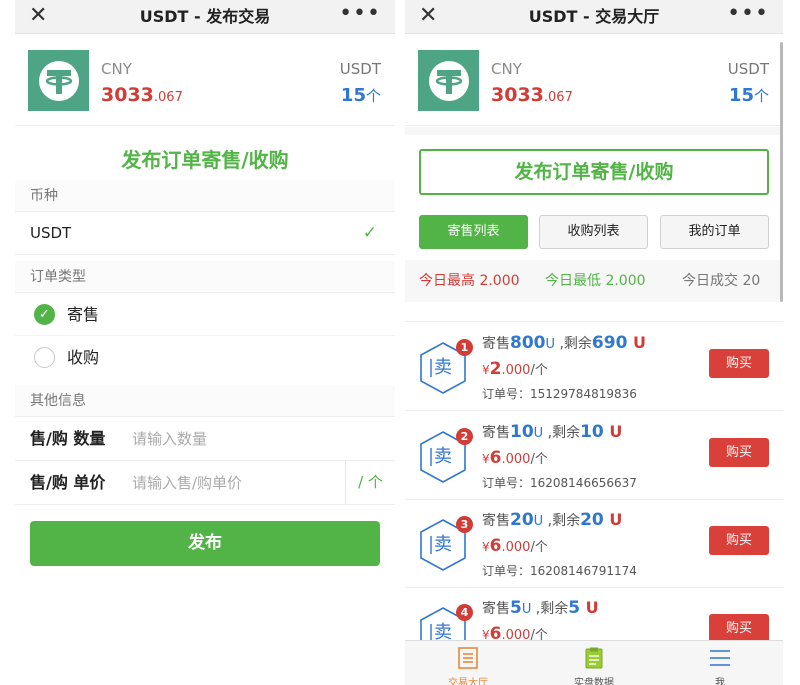  What do you see at coordinates (205, 401) in the screenshot?
I see `section-other-label: 其他信息` at bounding box center [205, 401].